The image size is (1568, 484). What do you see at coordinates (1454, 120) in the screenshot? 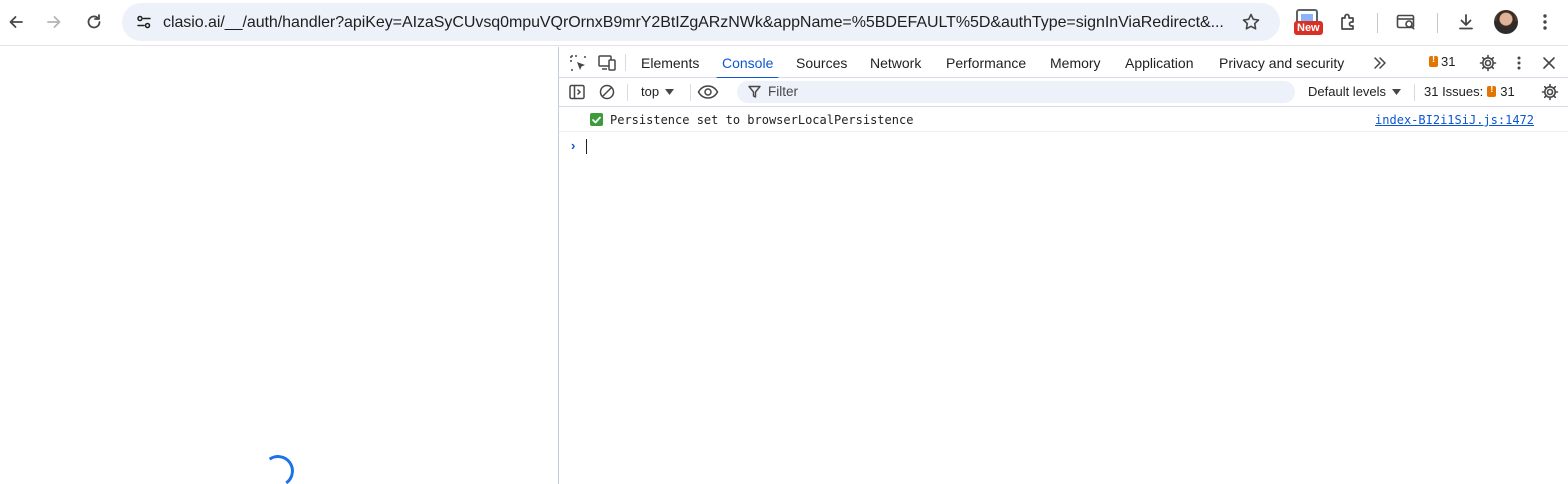
I see `console-message-source-link: index-BI2i1SiJ.js:1472` at bounding box center [1454, 120].